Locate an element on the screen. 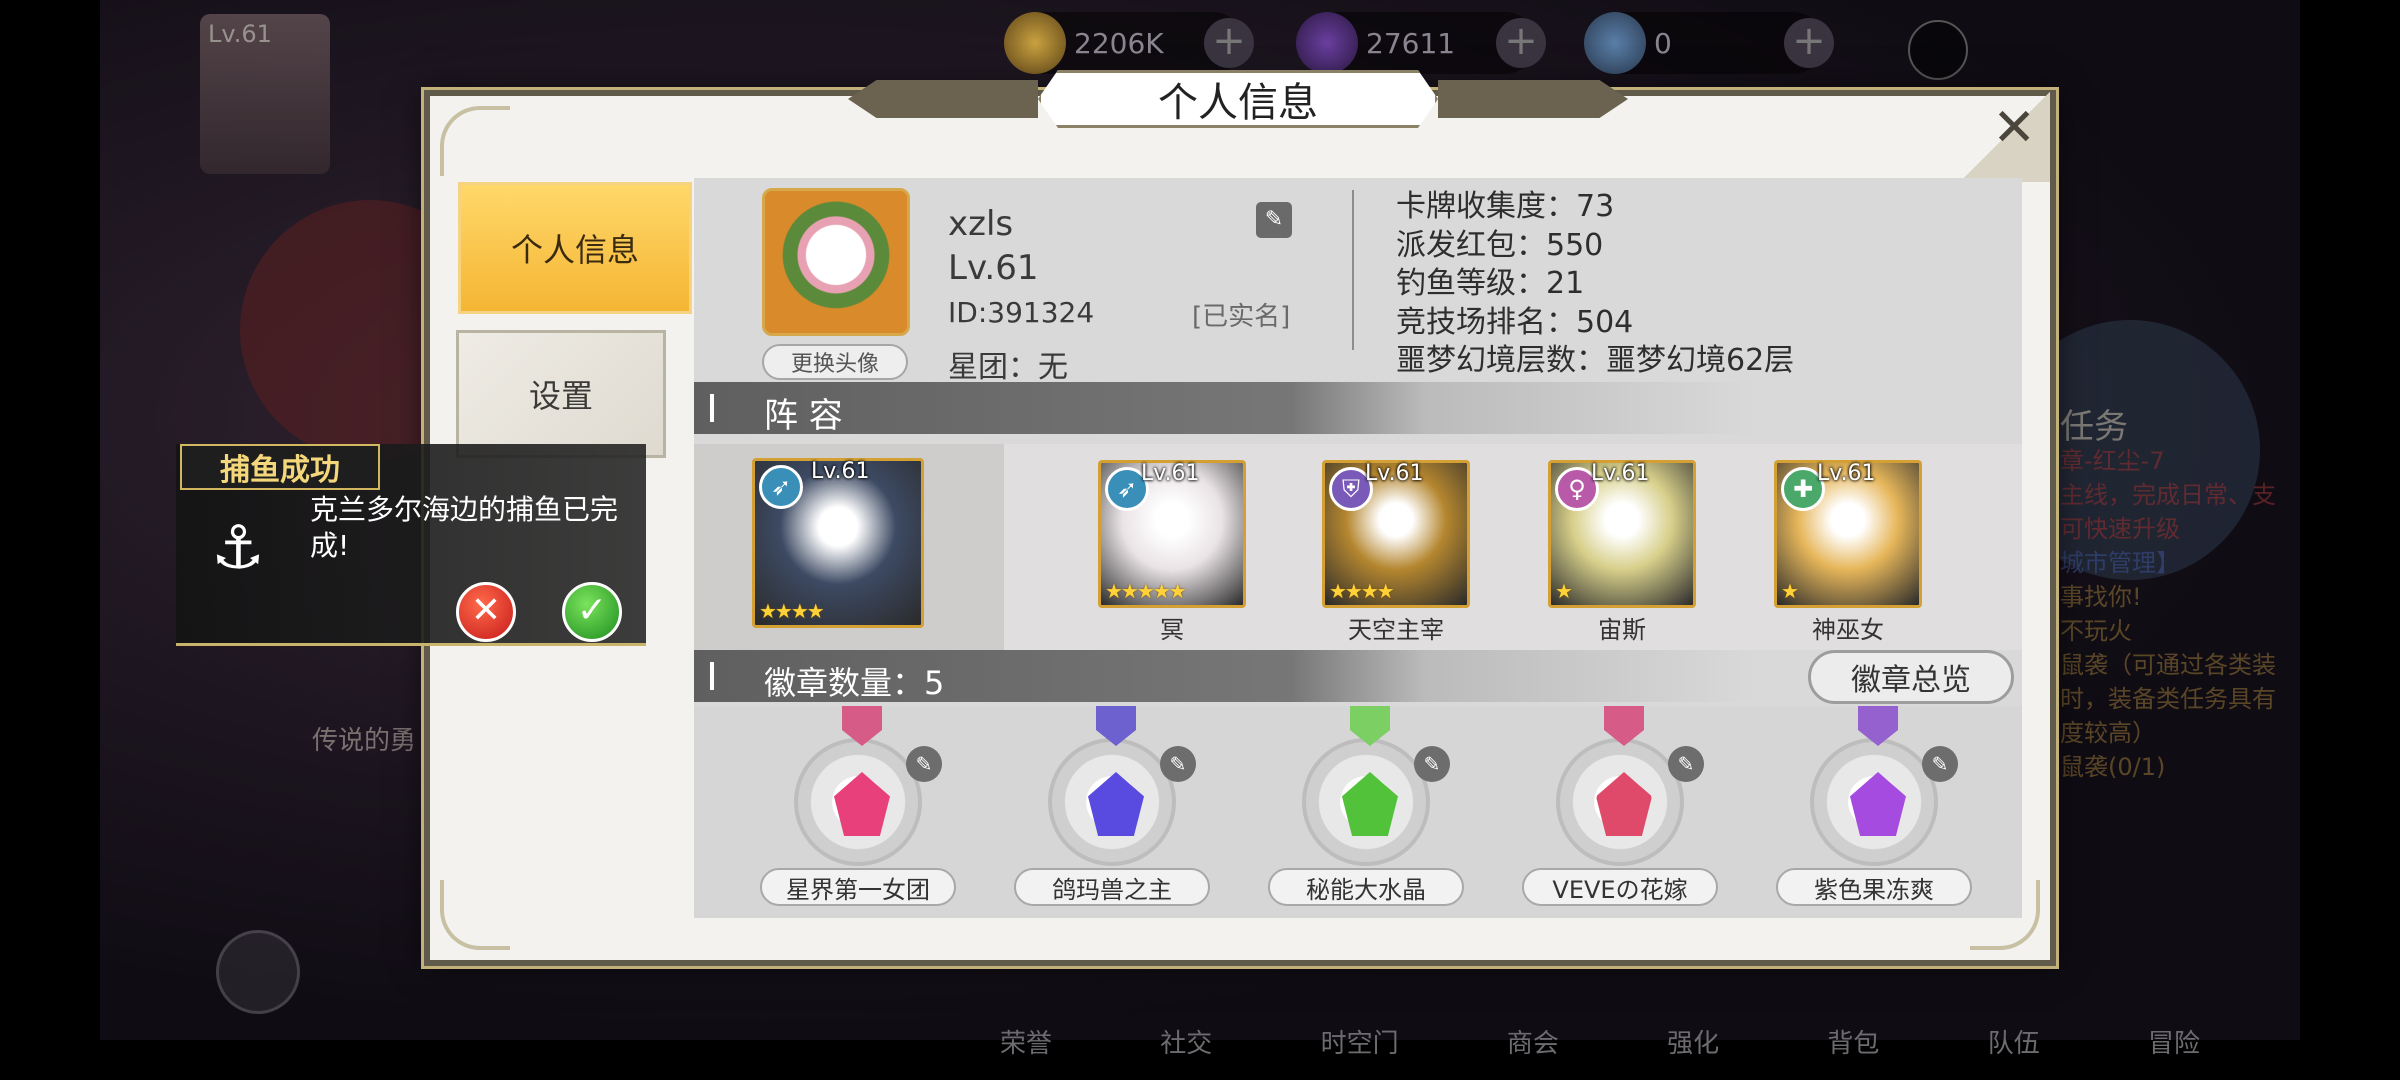 This screenshot has height=1080, width=2400. hero-card: ➶ Lv.61 ★★★★ is located at coordinates (838, 543).